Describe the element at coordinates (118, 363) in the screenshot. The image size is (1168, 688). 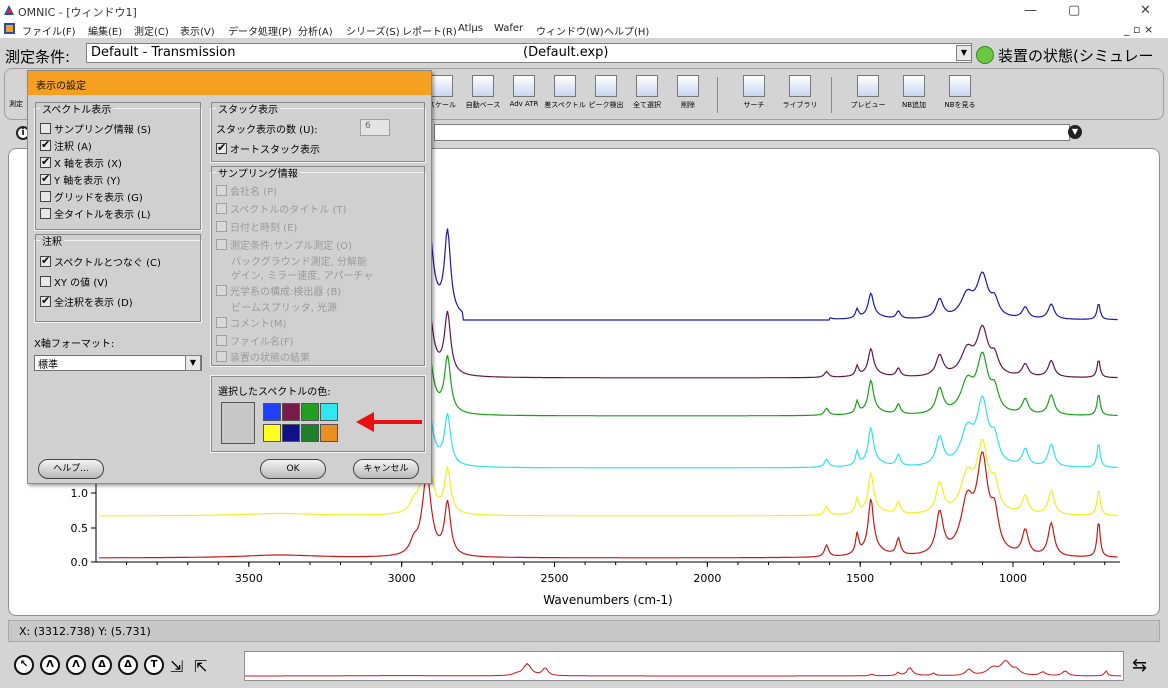
I see `xaxis-format-select: 標準 ▼` at that location.